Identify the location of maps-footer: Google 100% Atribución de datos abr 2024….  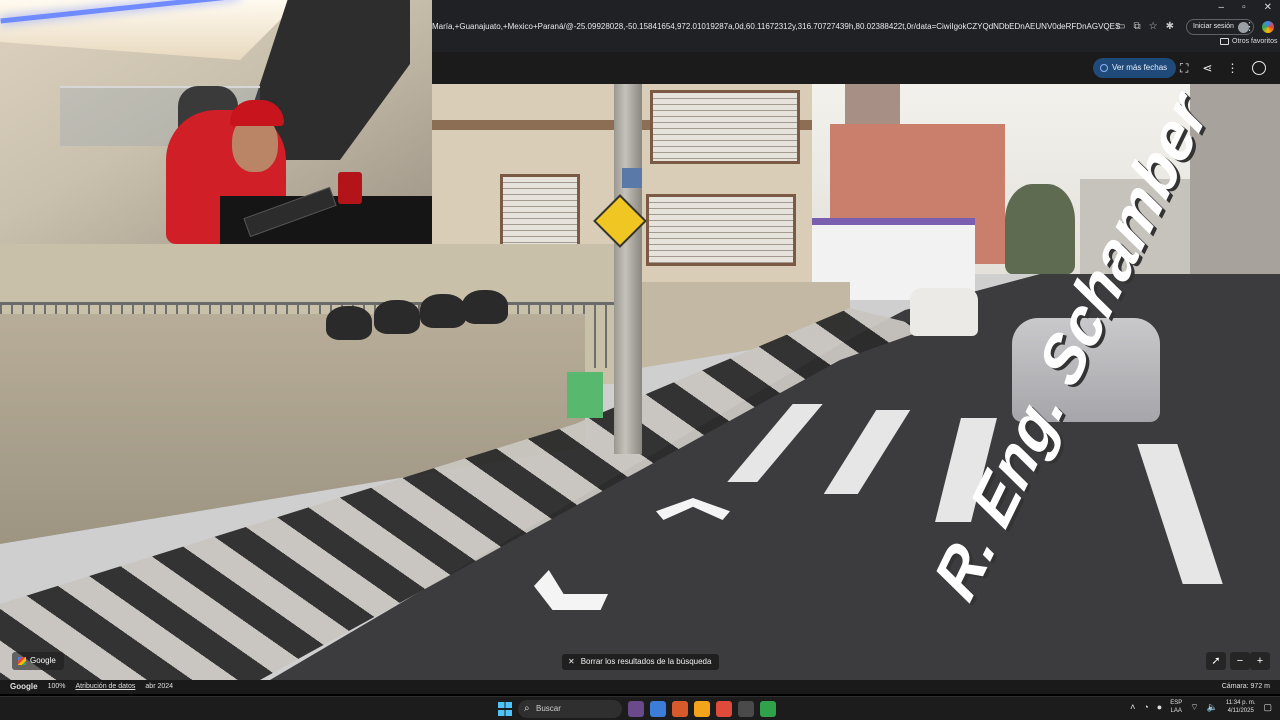
(640, 687).